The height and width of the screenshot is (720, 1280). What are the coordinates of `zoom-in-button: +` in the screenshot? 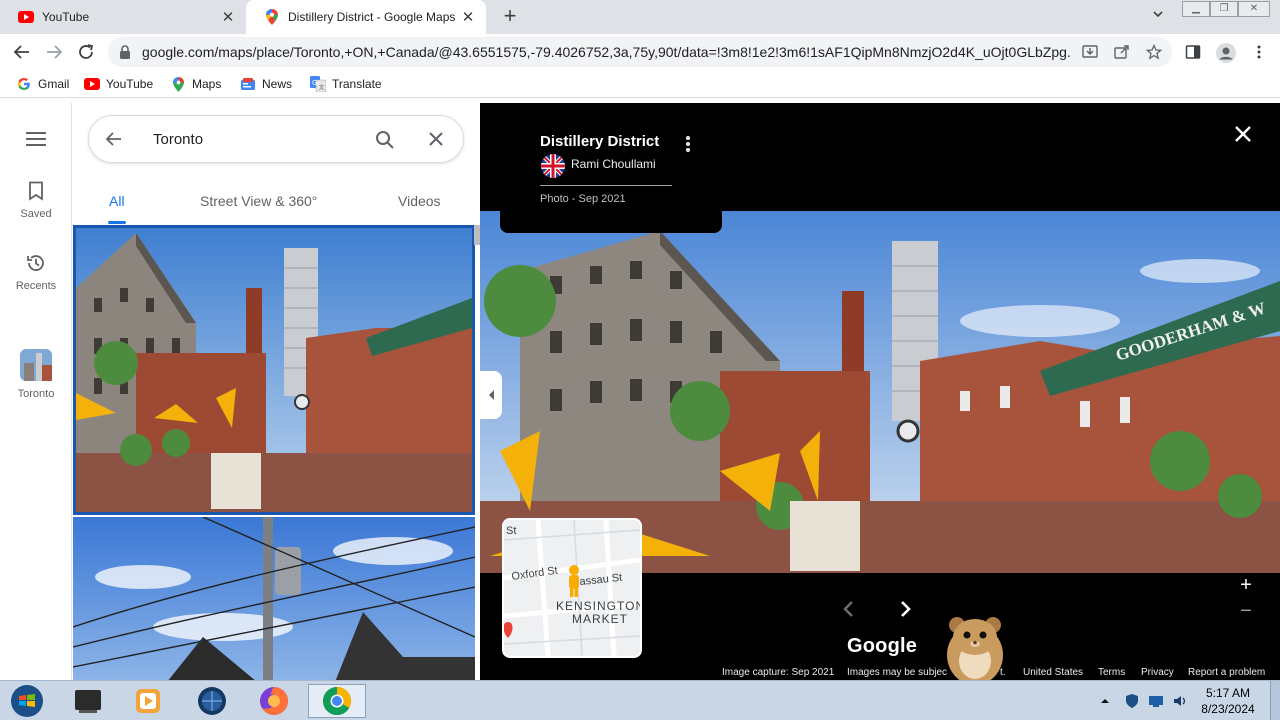 It's located at (1246, 585).